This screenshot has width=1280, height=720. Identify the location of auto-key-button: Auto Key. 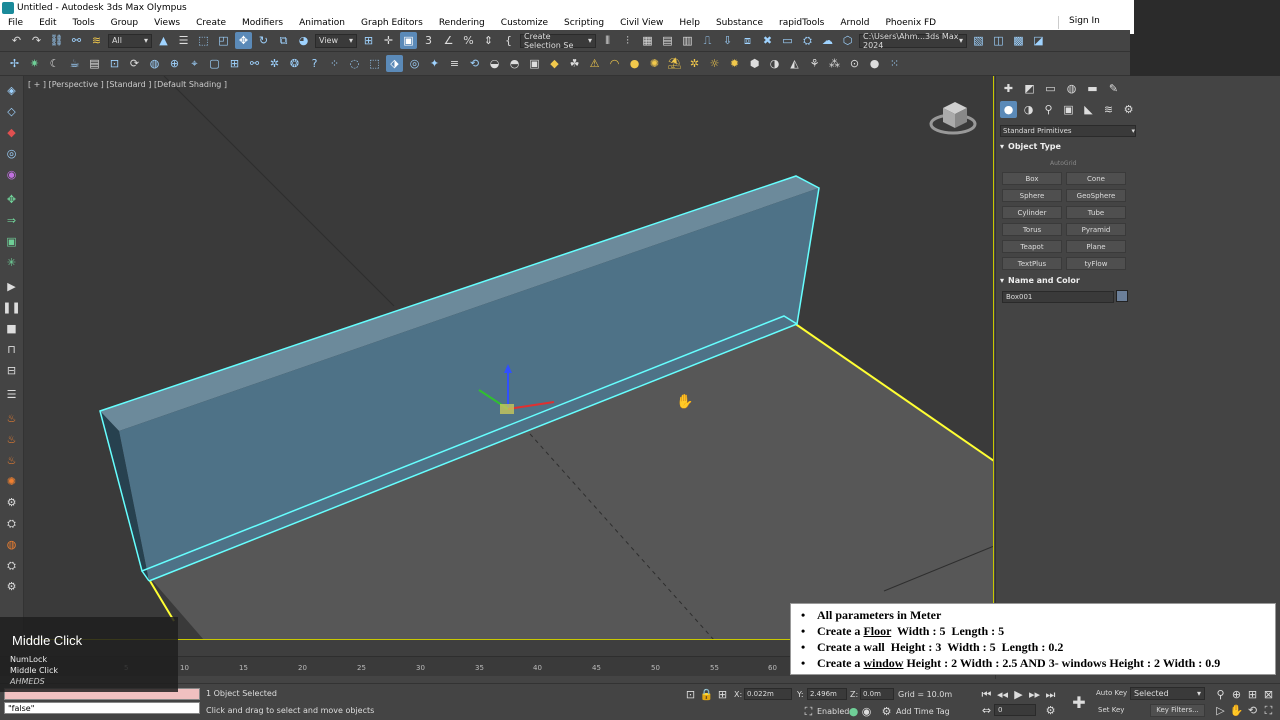
(1111, 693).